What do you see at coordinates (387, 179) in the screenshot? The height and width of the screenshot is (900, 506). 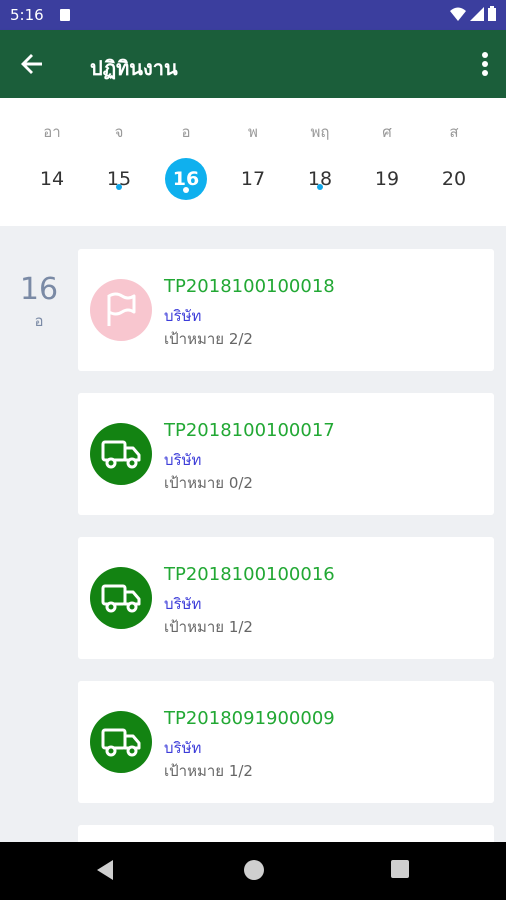 I see `day-number: 19` at bounding box center [387, 179].